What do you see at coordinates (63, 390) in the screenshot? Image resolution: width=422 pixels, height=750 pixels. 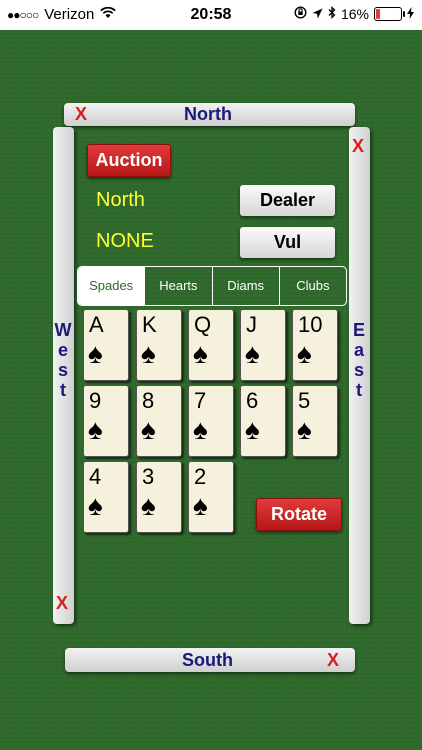 I see `west-letter: t` at bounding box center [63, 390].